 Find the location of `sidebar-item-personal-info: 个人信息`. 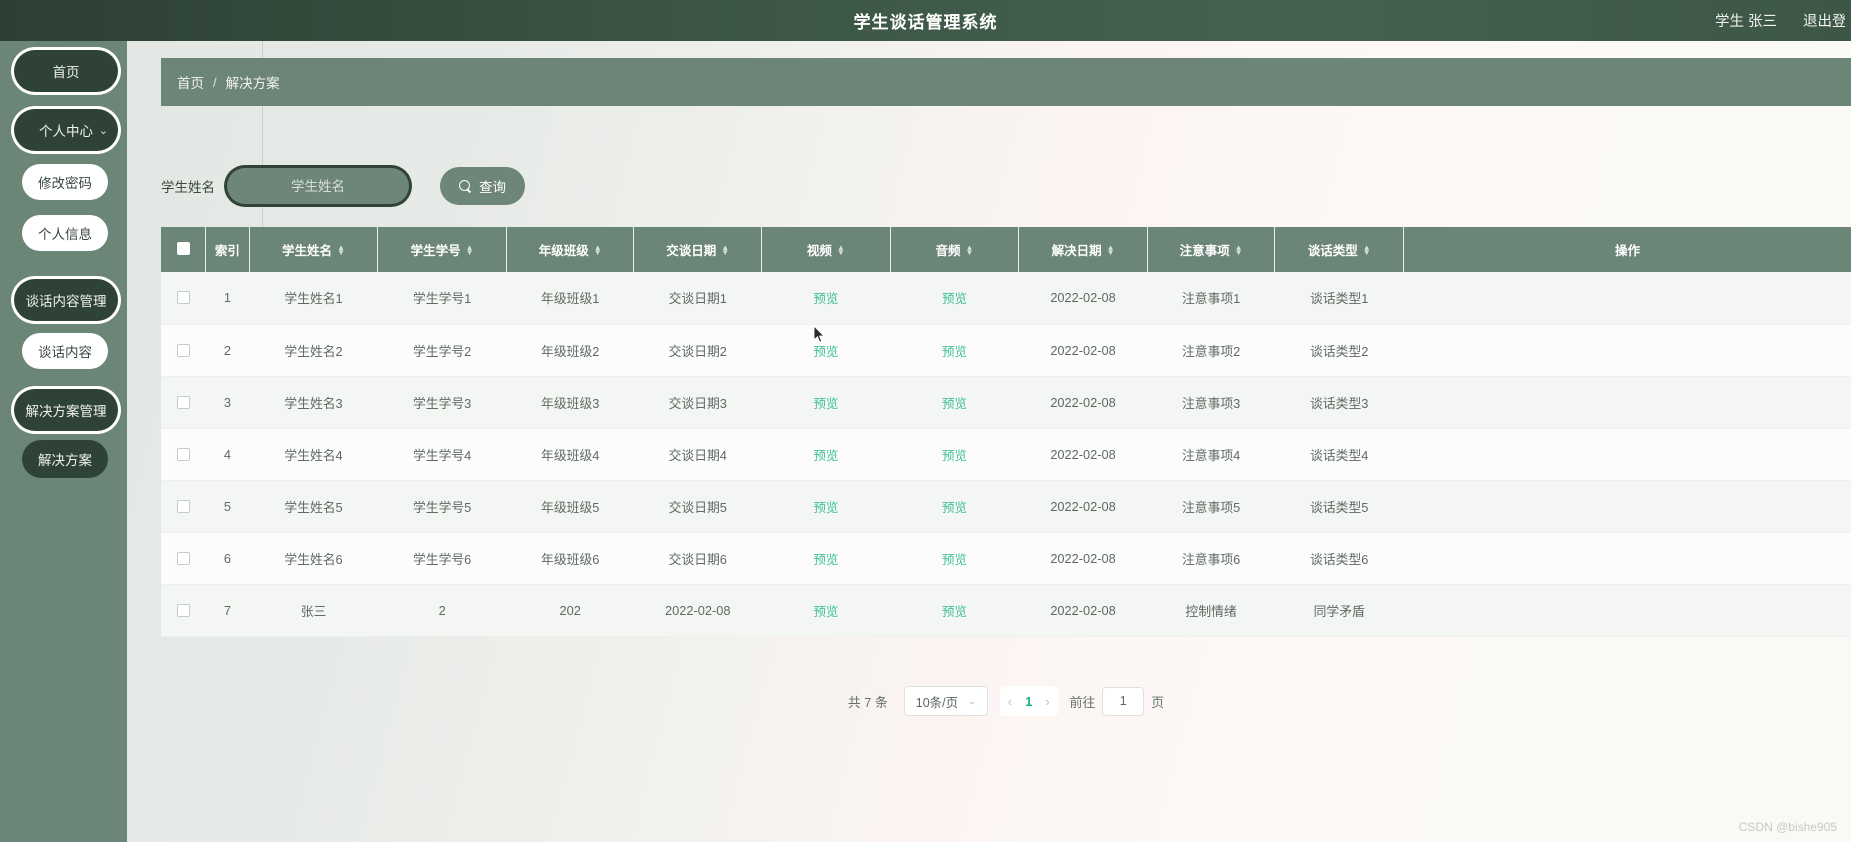

sidebar-item-personal-info: 个人信息 is located at coordinates (65, 233).